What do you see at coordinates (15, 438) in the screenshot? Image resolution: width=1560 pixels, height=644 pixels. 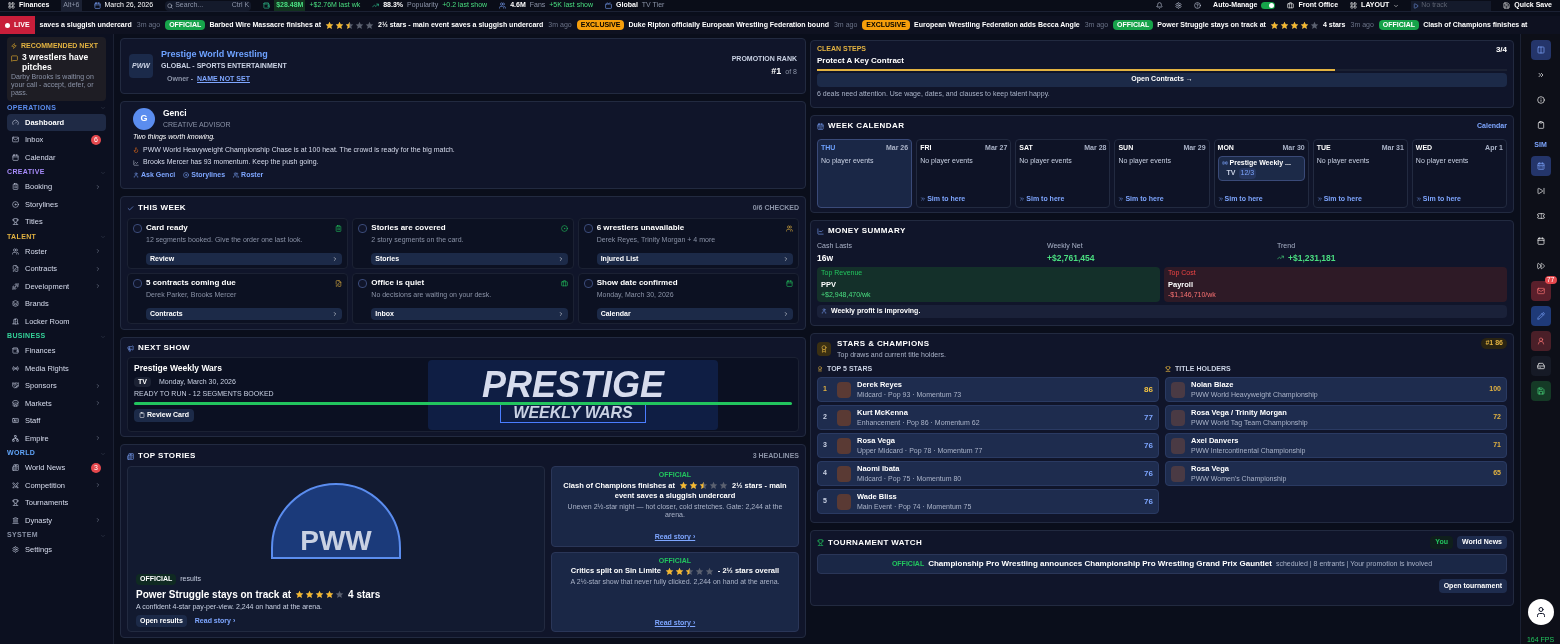 I see `network-icon` at bounding box center [15, 438].